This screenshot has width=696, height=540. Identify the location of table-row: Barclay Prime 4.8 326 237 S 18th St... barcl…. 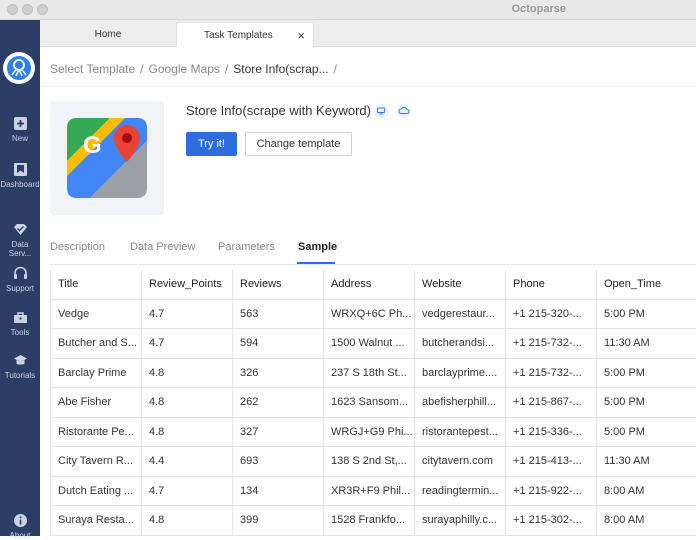
(373, 373).